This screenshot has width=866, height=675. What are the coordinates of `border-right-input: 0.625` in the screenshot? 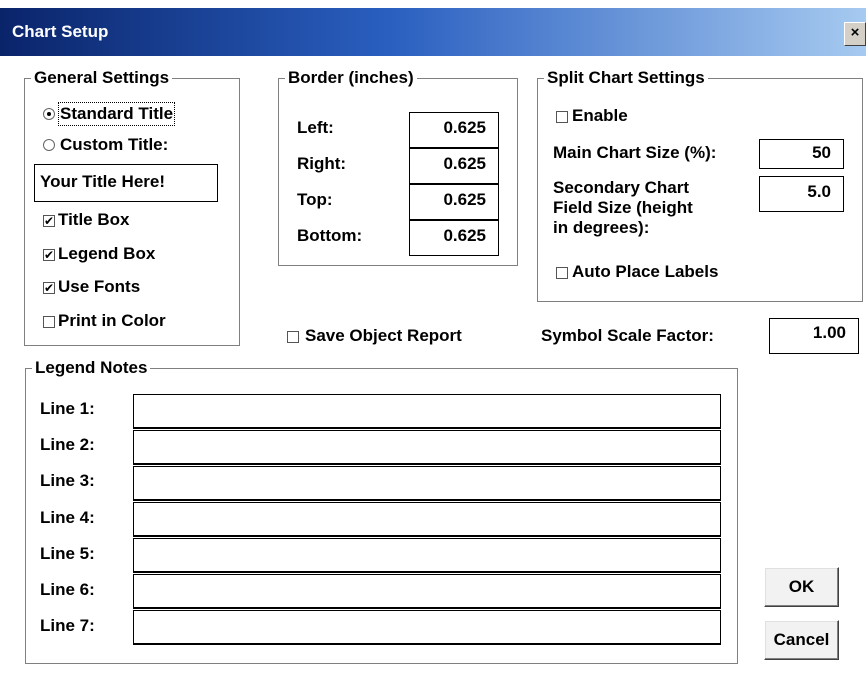 It's located at (454, 166).